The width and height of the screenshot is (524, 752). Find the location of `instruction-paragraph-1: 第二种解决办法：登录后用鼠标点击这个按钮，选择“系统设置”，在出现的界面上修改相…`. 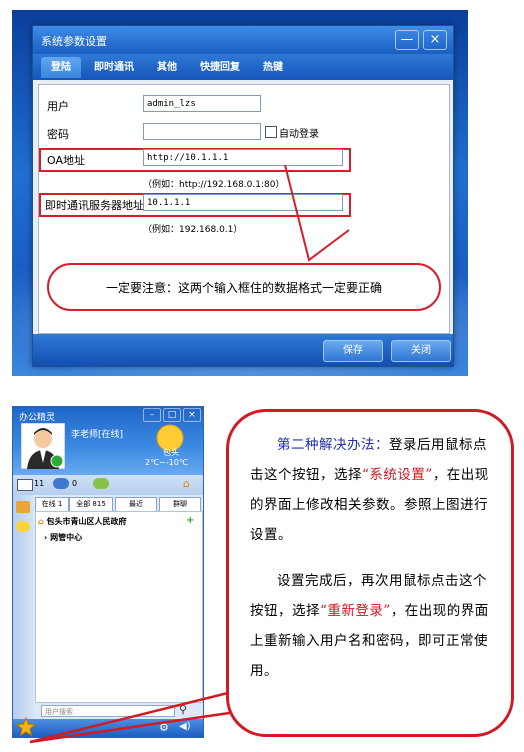

instruction-paragraph-1: 第二种解决办法：登录后用鼠标点击这个按钮，选择“系统设置”，在出现的界面上修改相… is located at coordinates (375, 490).